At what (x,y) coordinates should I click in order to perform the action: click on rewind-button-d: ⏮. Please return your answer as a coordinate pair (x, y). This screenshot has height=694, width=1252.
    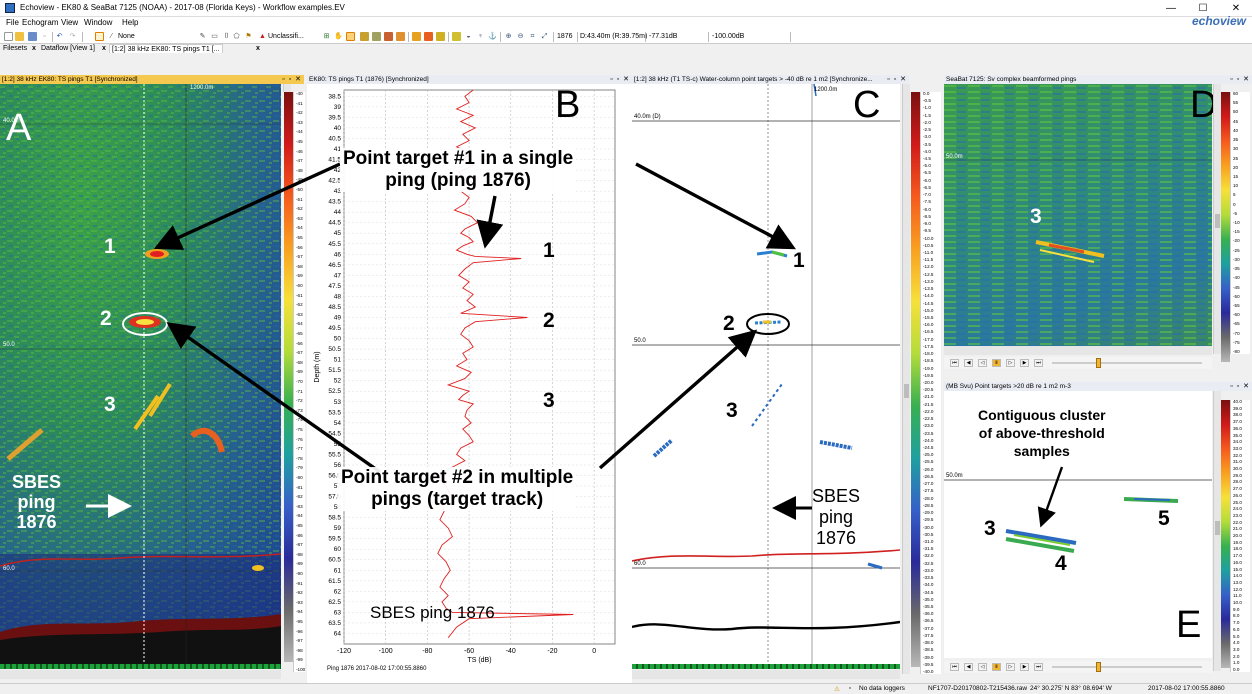
    Looking at the image, I should click on (954, 363).